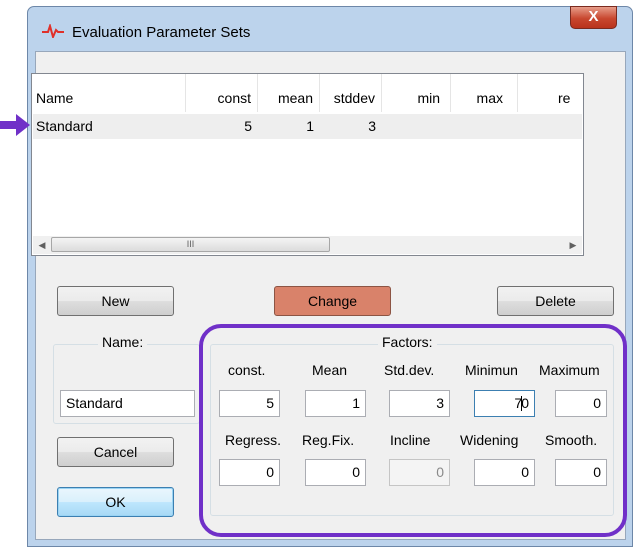 This screenshot has height=549, width=634. What do you see at coordinates (330, 28) in the screenshot?
I see `title-bar: Evaluation Parameter Sets X` at bounding box center [330, 28].